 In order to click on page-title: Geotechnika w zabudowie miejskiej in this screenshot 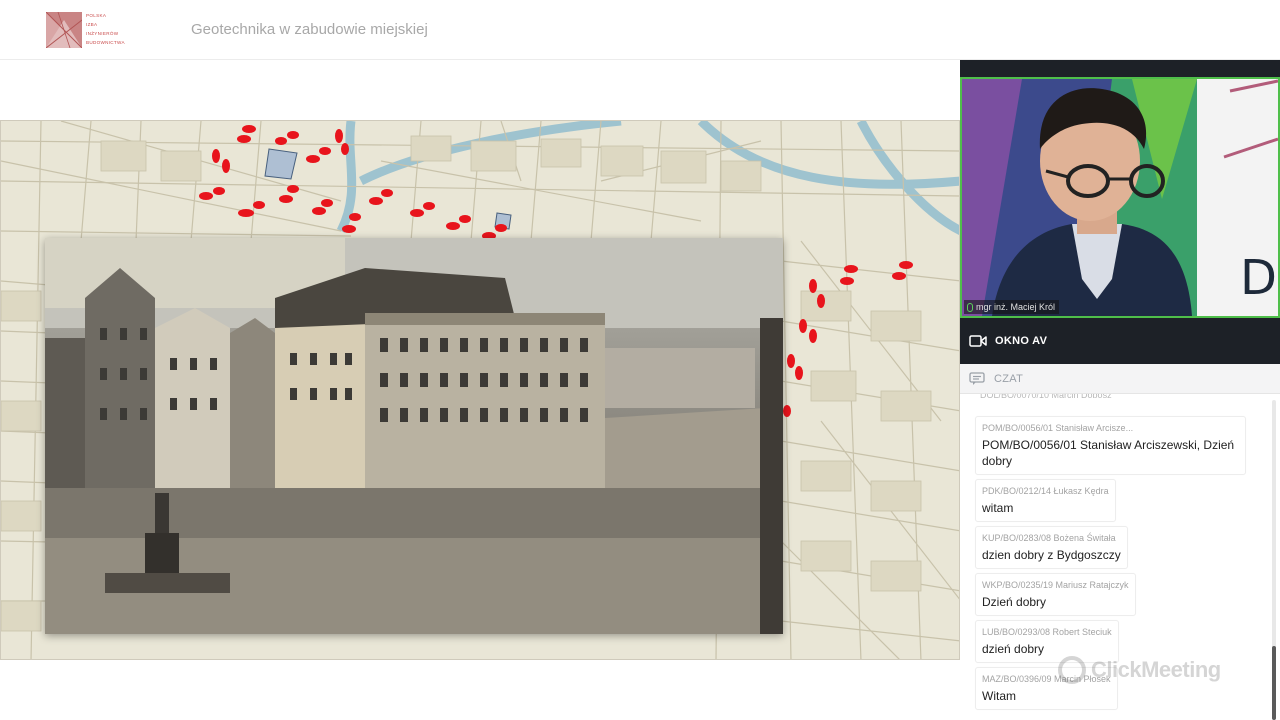, I will do `click(309, 29)`.